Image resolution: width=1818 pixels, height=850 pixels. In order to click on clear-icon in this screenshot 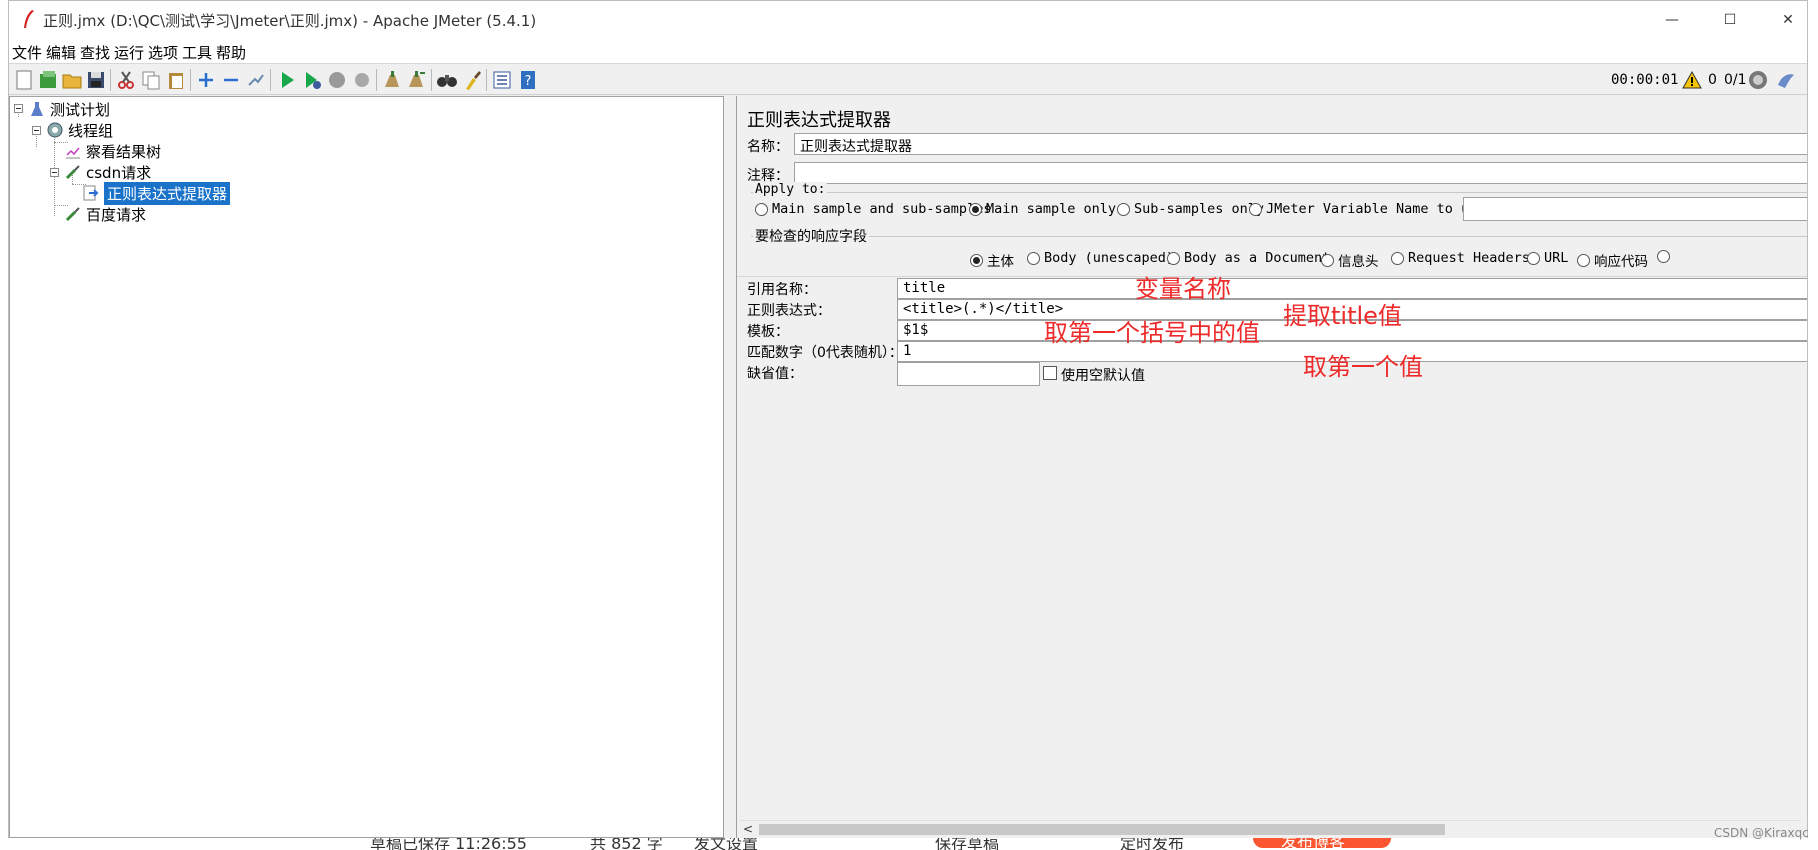, I will do `click(392, 80)`.